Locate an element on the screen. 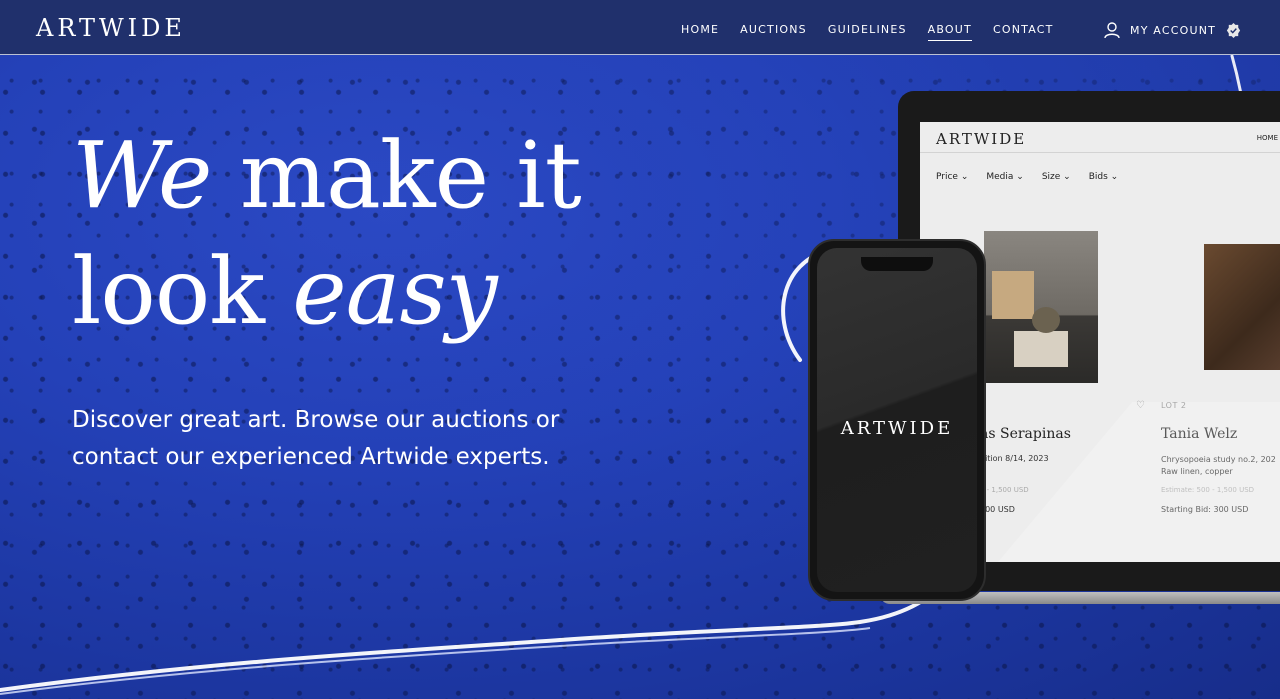 This screenshot has height=699, width=1280. phone-logo: ARTWIDE is located at coordinates (897, 428).